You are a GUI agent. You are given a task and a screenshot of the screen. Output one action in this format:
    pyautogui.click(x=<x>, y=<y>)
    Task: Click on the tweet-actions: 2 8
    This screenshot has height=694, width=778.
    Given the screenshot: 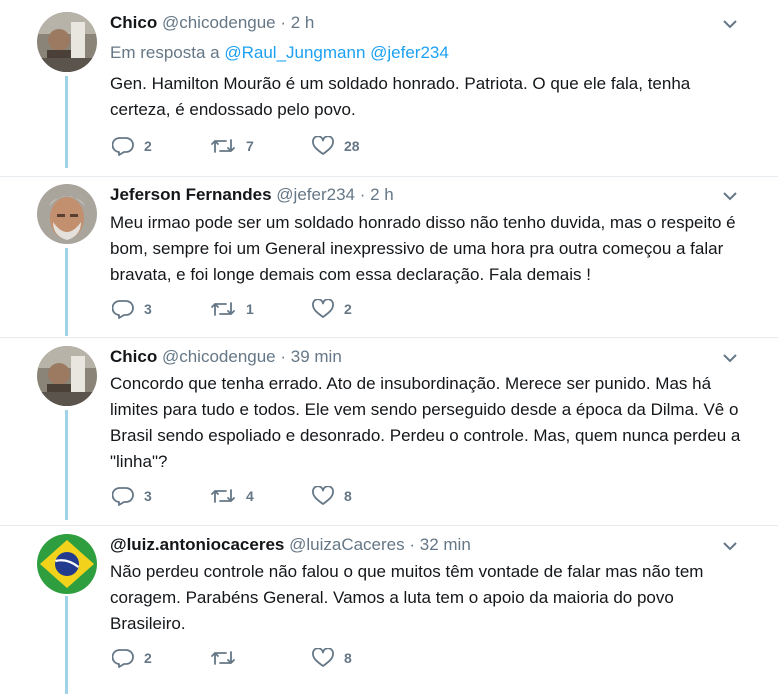 What is the action you would take?
    pyautogui.click(x=312, y=660)
    